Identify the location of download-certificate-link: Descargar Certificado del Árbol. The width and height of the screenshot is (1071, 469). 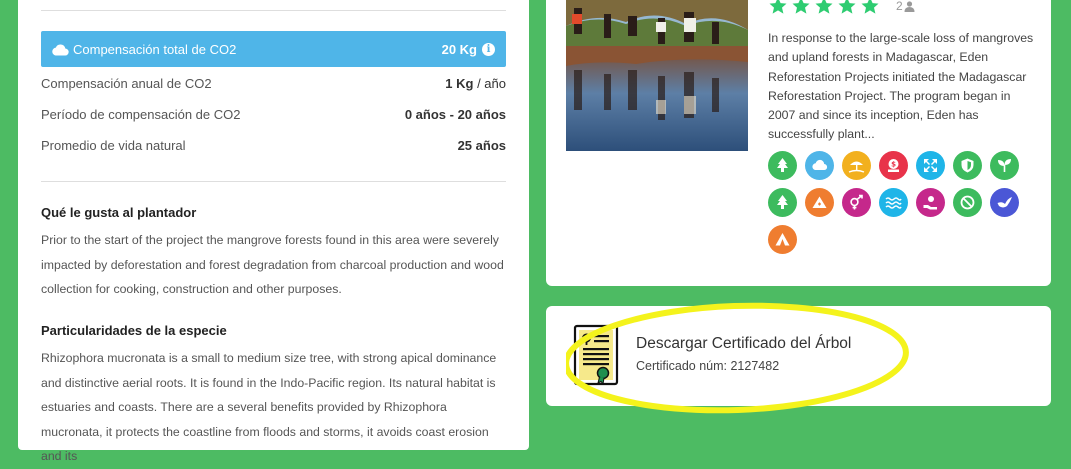
(743, 344).